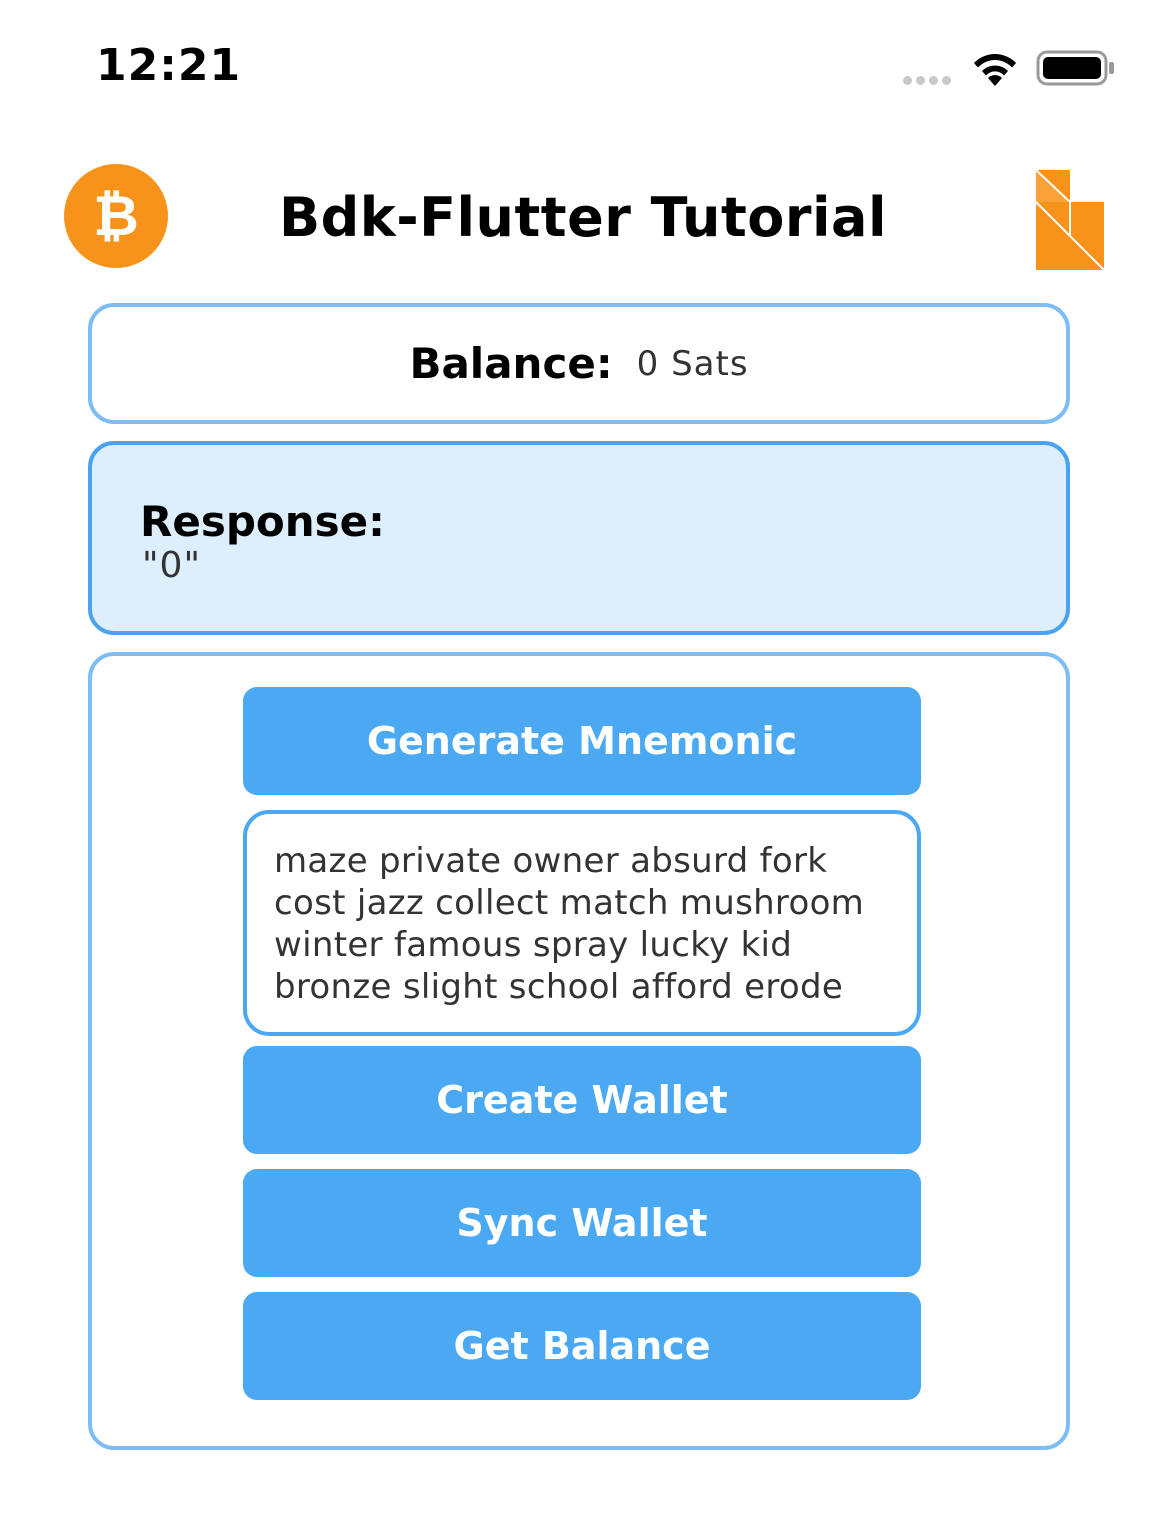  Describe the element at coordinates (262, 521) in the screenshot. I see `response-label: Response:` at that location.